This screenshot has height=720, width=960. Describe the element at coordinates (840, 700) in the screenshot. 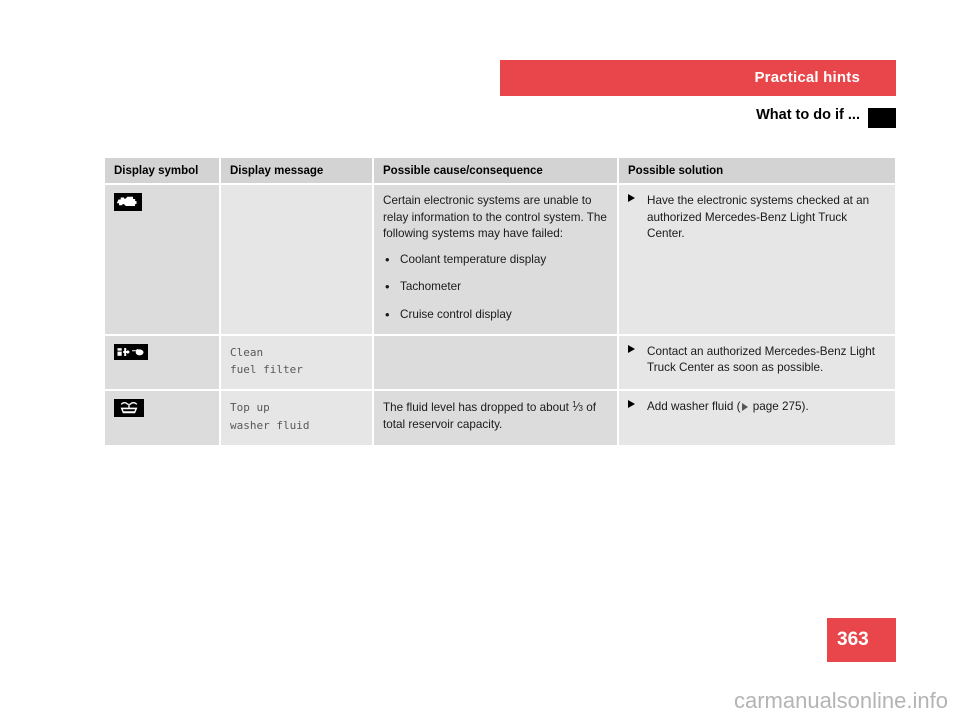

I see `watermark: carmanualsonline.info` at that location.